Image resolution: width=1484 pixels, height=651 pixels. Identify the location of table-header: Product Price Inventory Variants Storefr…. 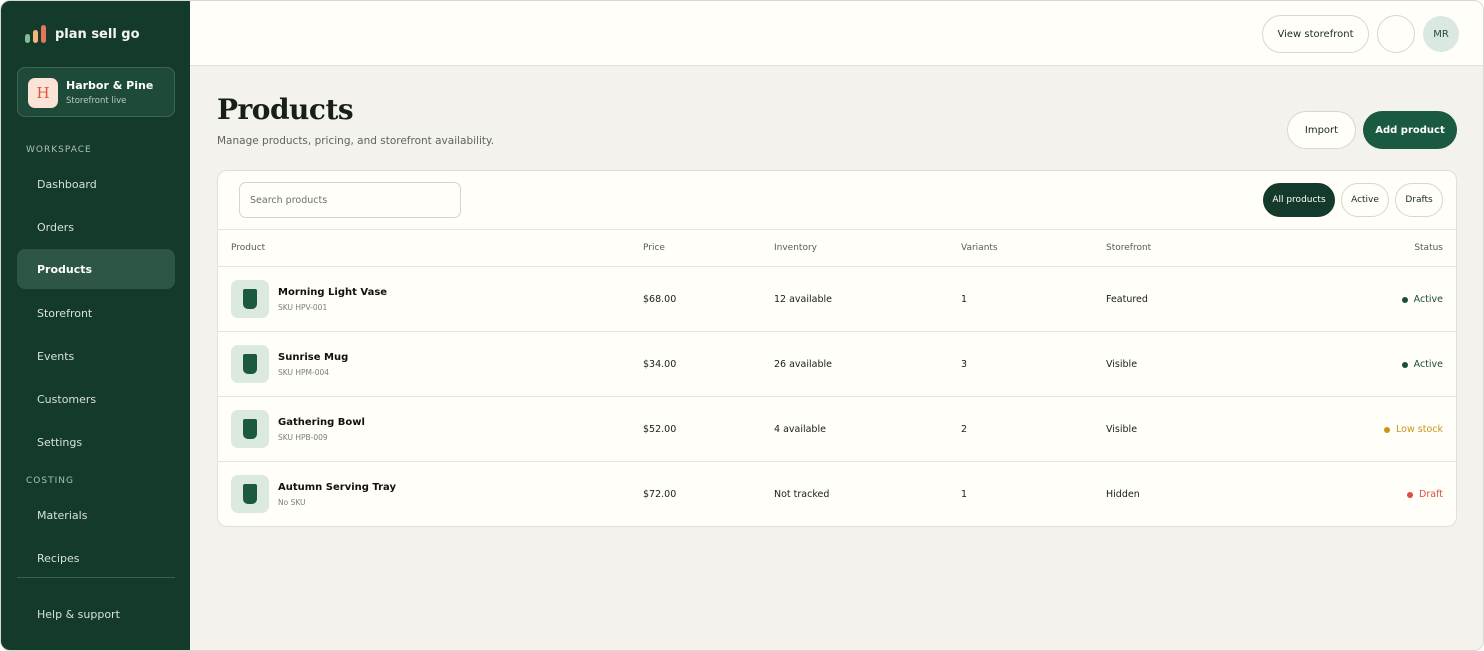
(837, 248).